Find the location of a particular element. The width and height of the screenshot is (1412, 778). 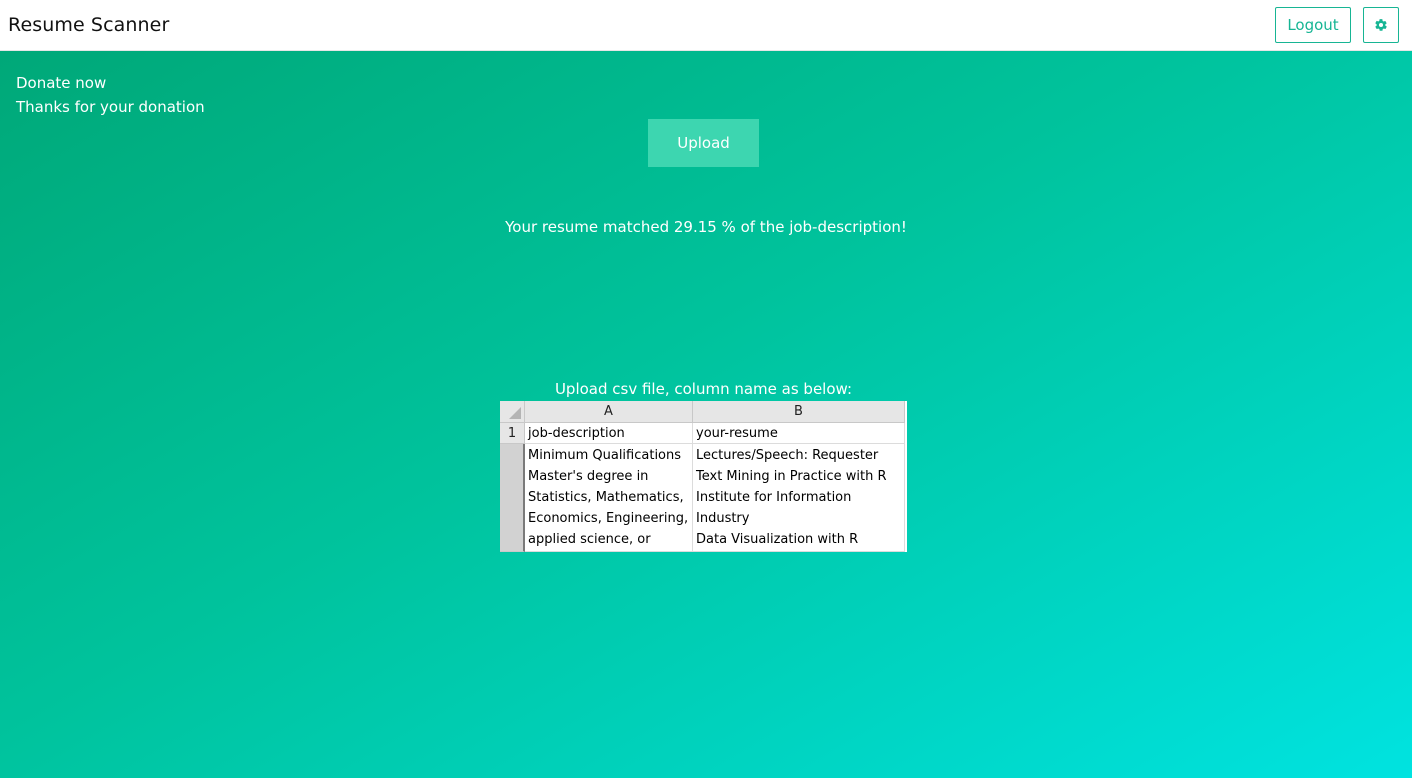

cell-b2-line: Industry is located at coordinates (723, 518).